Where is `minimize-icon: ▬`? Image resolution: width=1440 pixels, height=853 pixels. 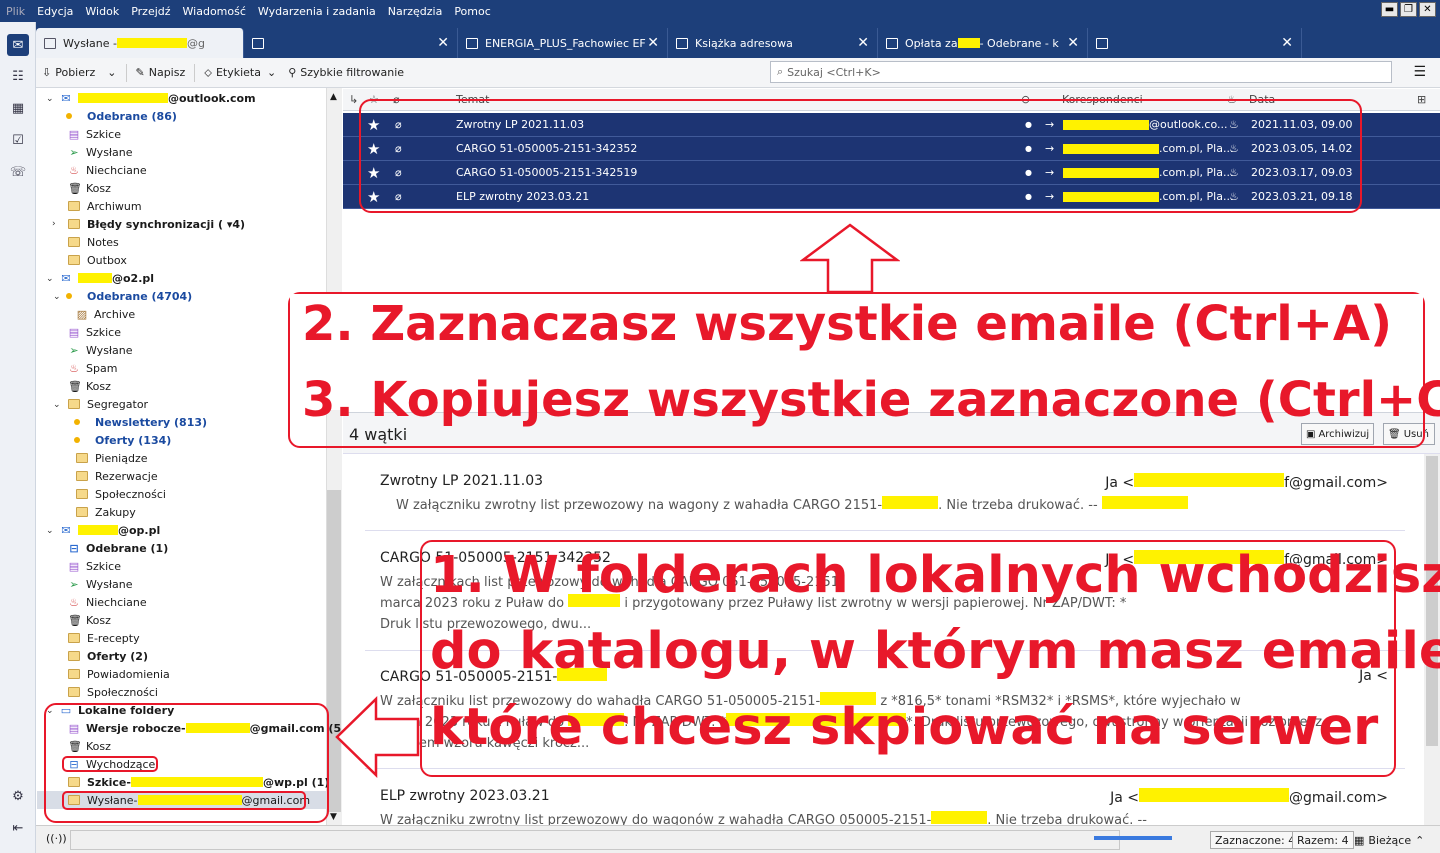
minimize-icon: ▬ is located at coordinates (1389, 9).